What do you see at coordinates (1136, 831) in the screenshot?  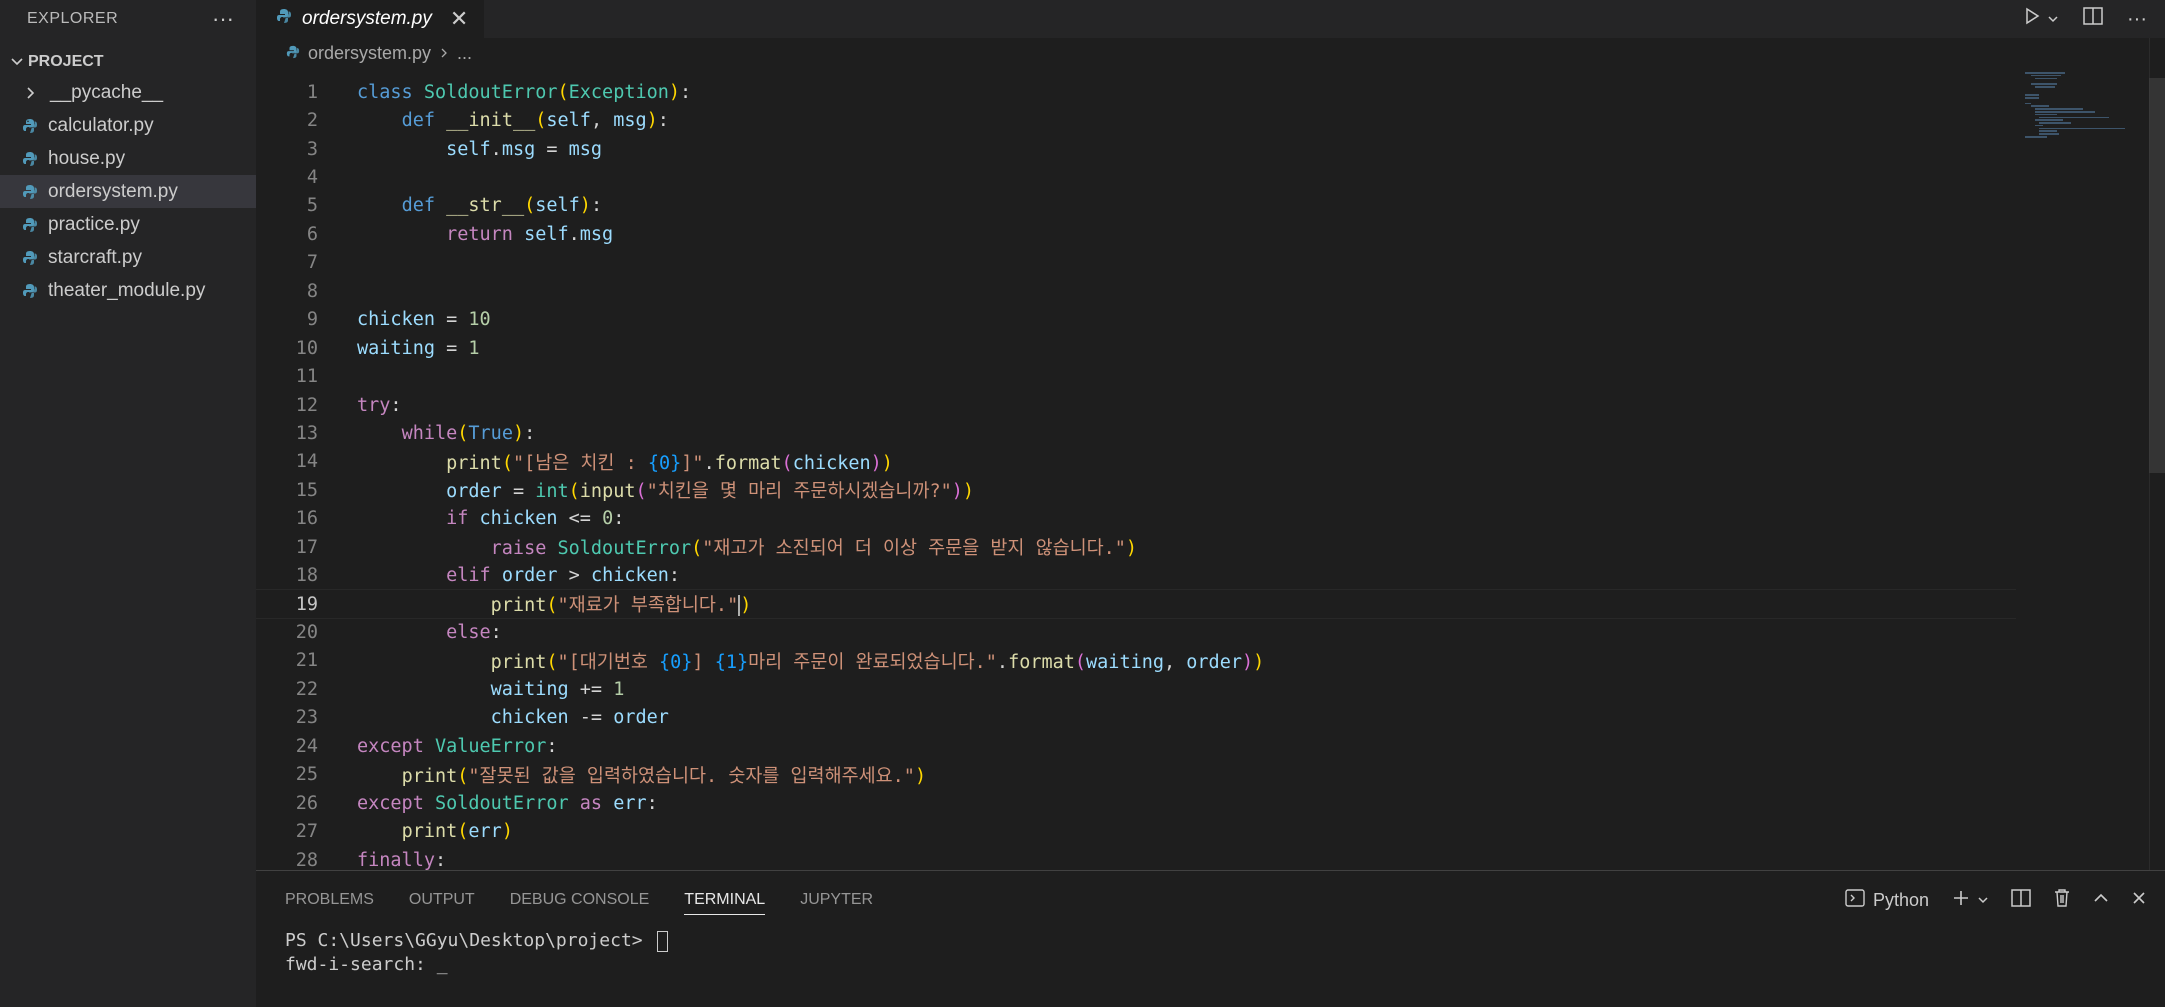 I see `code-line: 27 print(err)` at bounding box center [1136, 831].